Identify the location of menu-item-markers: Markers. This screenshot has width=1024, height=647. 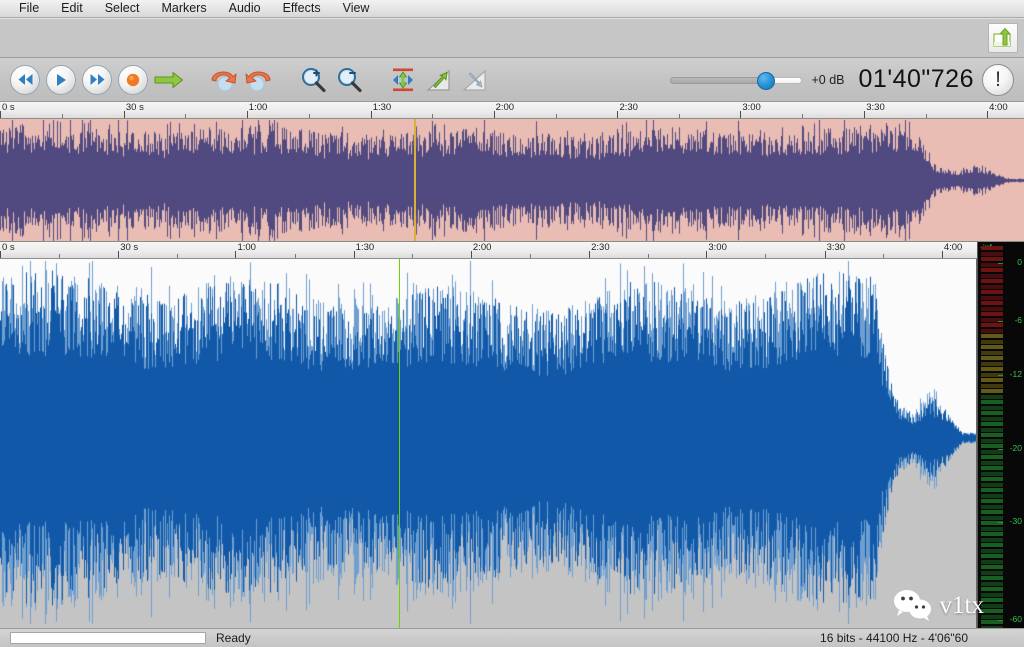
(183, 8).